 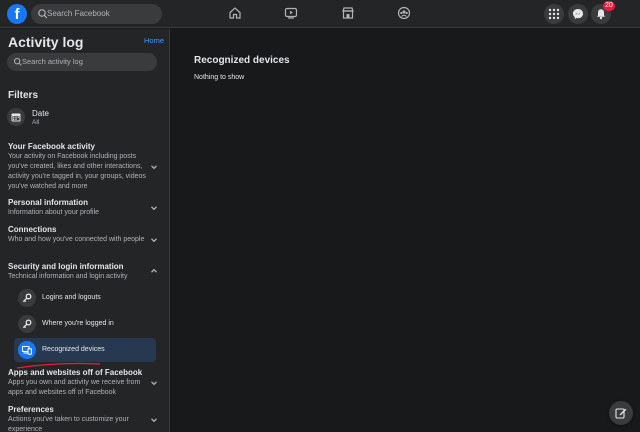 I want to click on compose-icon, so click(x=621, y=413).